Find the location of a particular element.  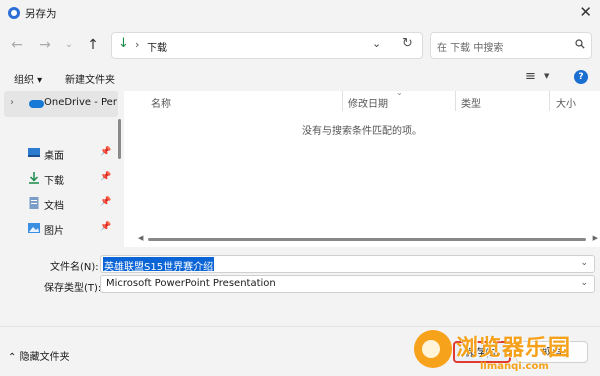

scroll-right-icon: ▶ is located at coordinates (595, 238).